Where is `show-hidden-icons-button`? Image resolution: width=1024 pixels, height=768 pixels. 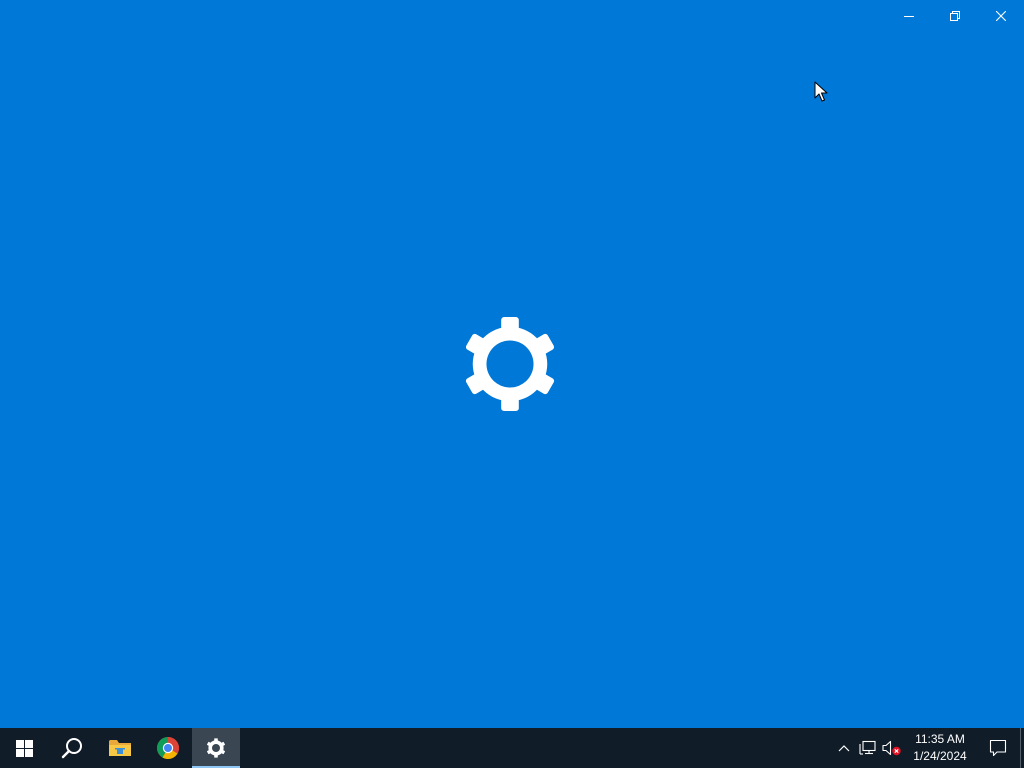 show-hidden-icons-button is located at coordinates (844, 748).